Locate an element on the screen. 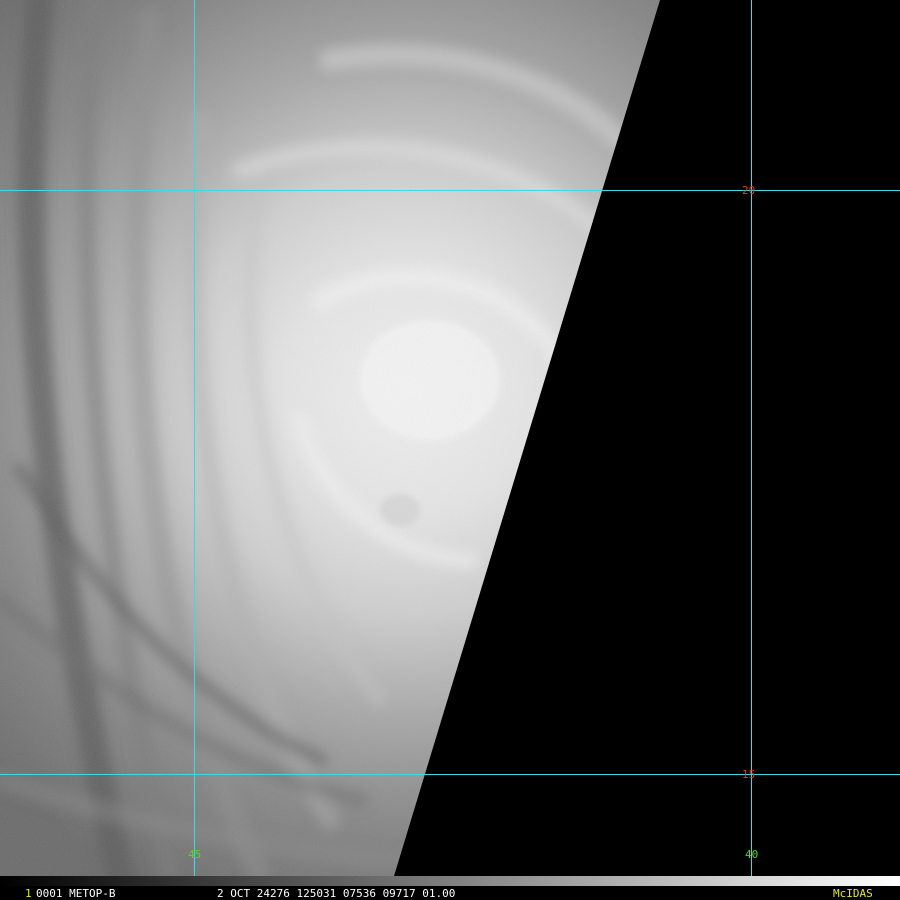 This screenshot has width=900, height=900. latitude-label-20: 20 is located at coordinates (749, 190).